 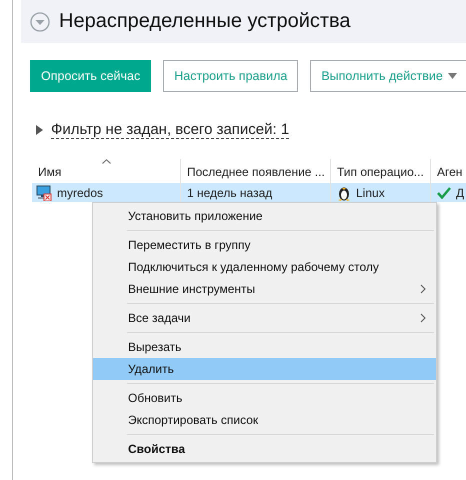 I want to click on menu-item: Внешние инструменты, so click(x=264, y=289).